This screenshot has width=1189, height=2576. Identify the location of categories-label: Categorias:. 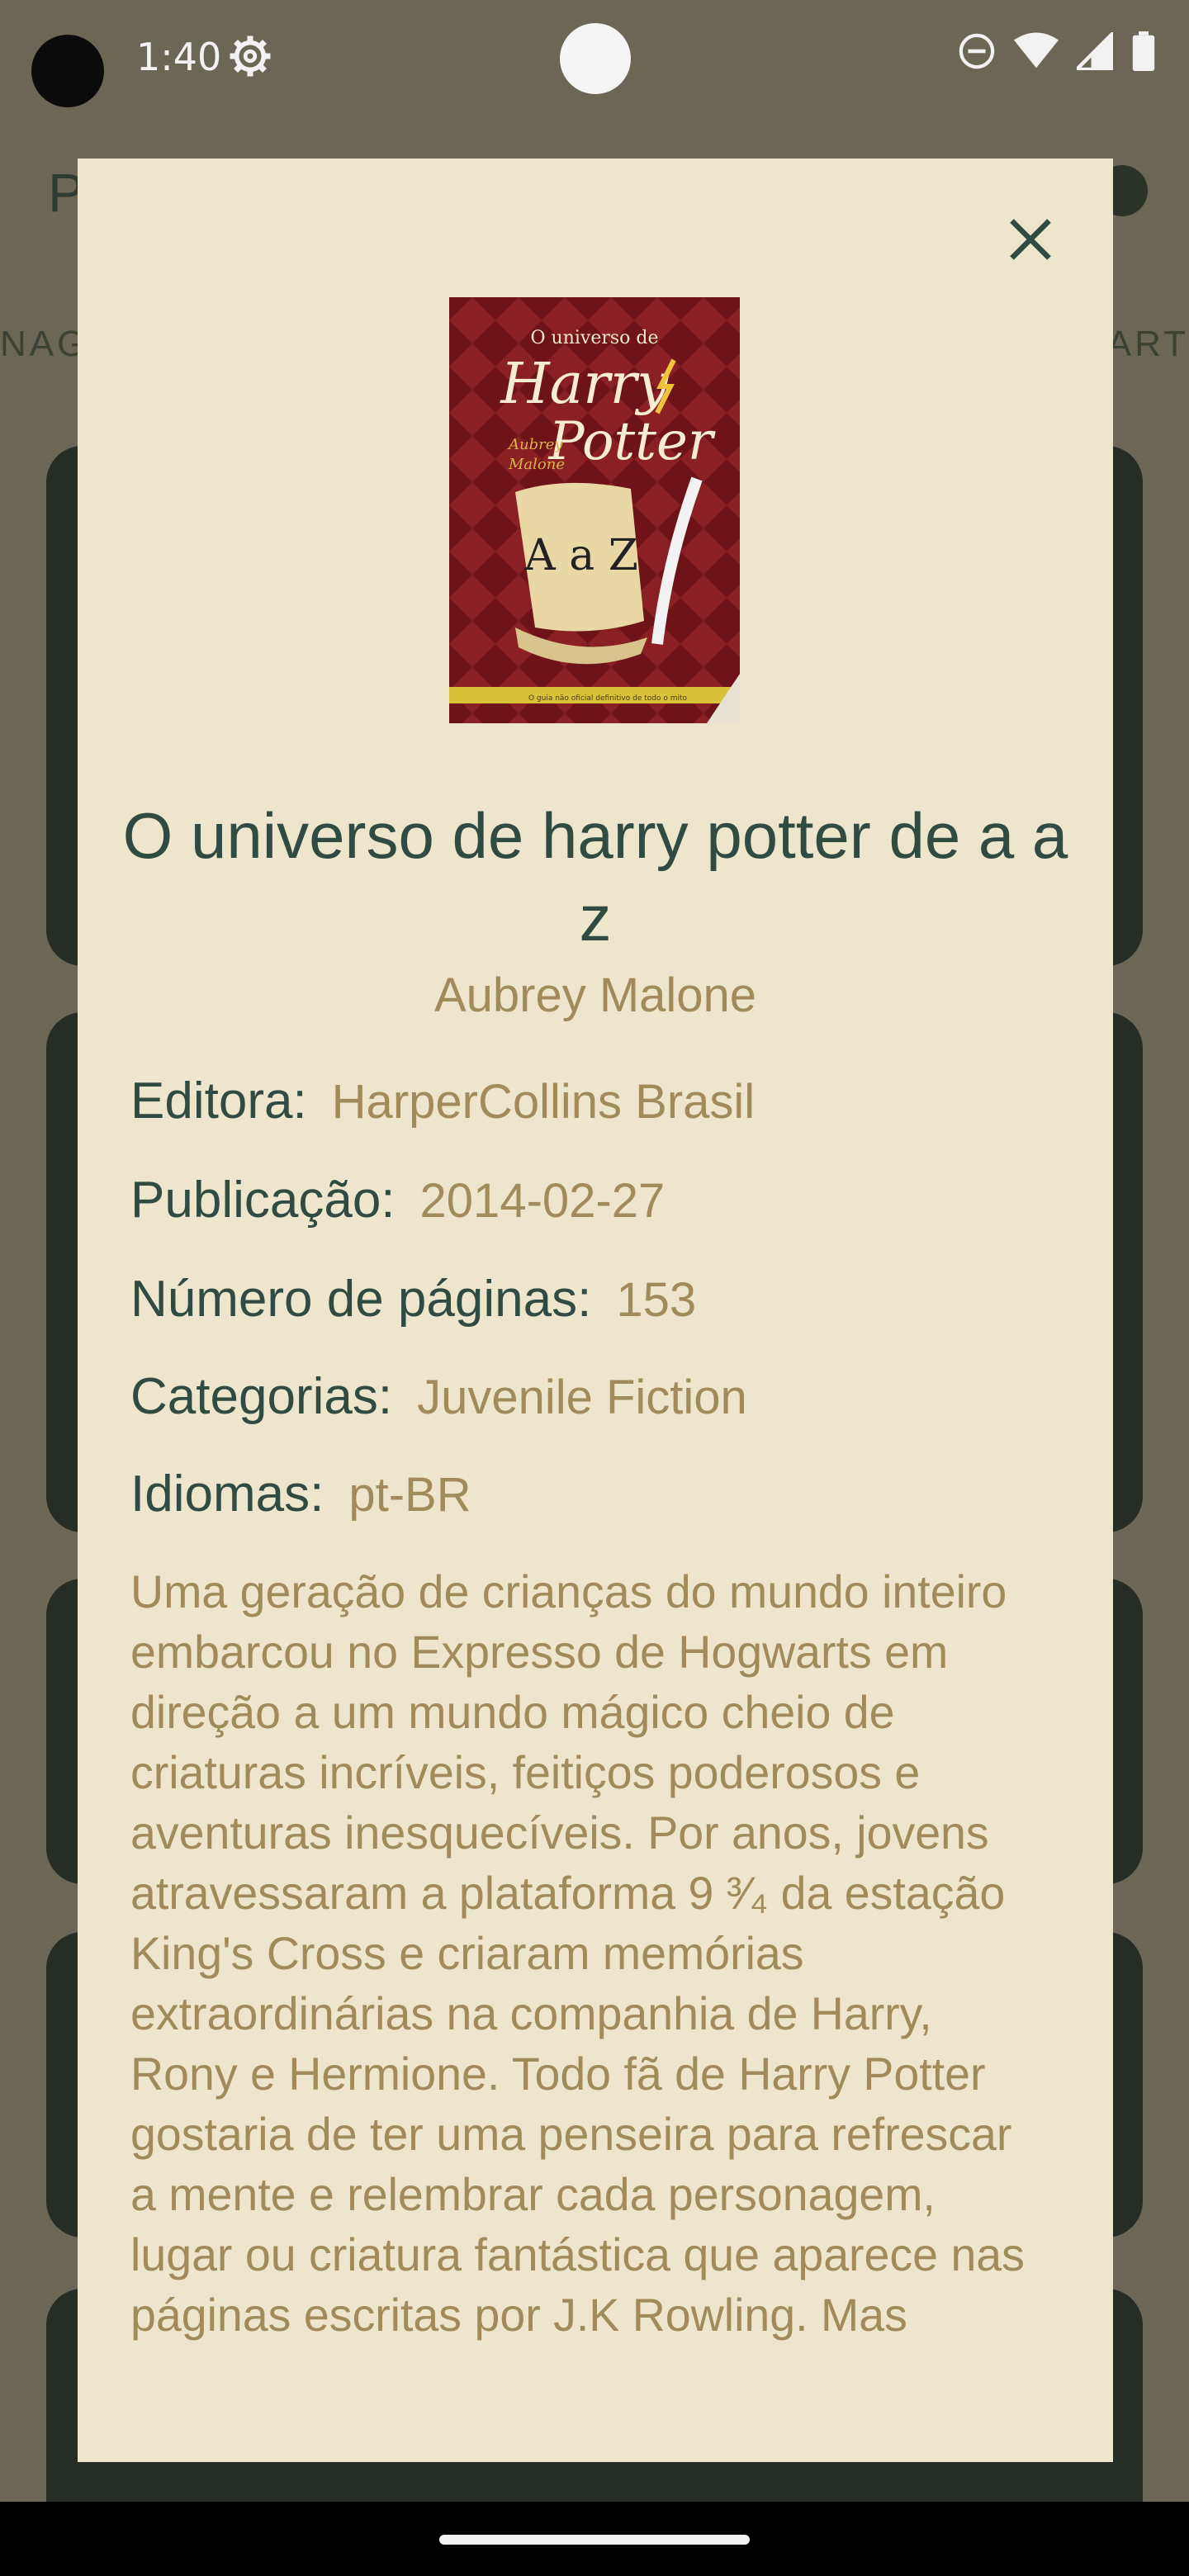
(261, 1396).